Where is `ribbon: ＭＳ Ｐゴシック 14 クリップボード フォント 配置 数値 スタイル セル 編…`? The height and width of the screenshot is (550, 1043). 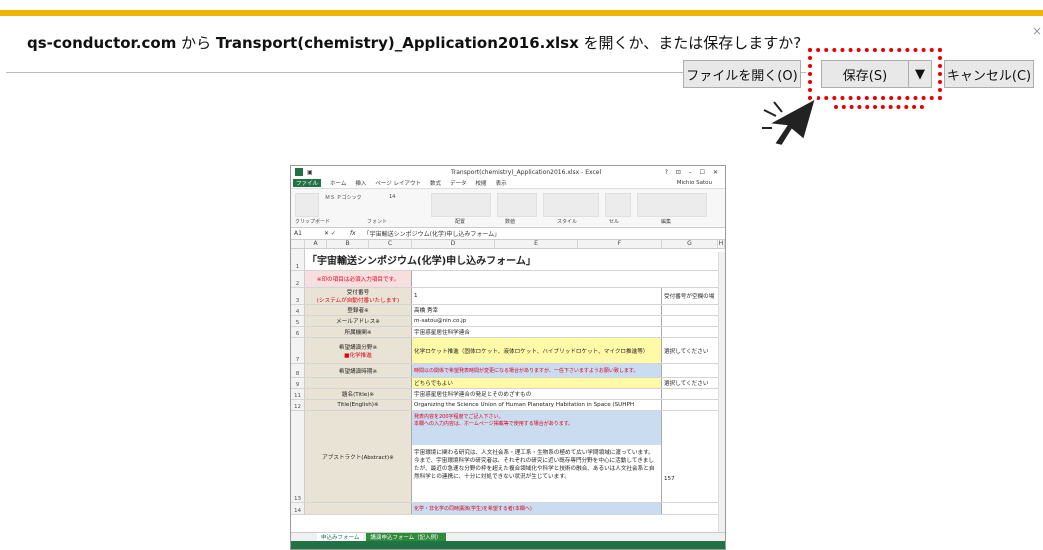 ribbon: ＭＳ Ｐゴシック 14 クリップボード フォント 配置 数値 スタイル セル 編… is located at coordinates (508, 208).